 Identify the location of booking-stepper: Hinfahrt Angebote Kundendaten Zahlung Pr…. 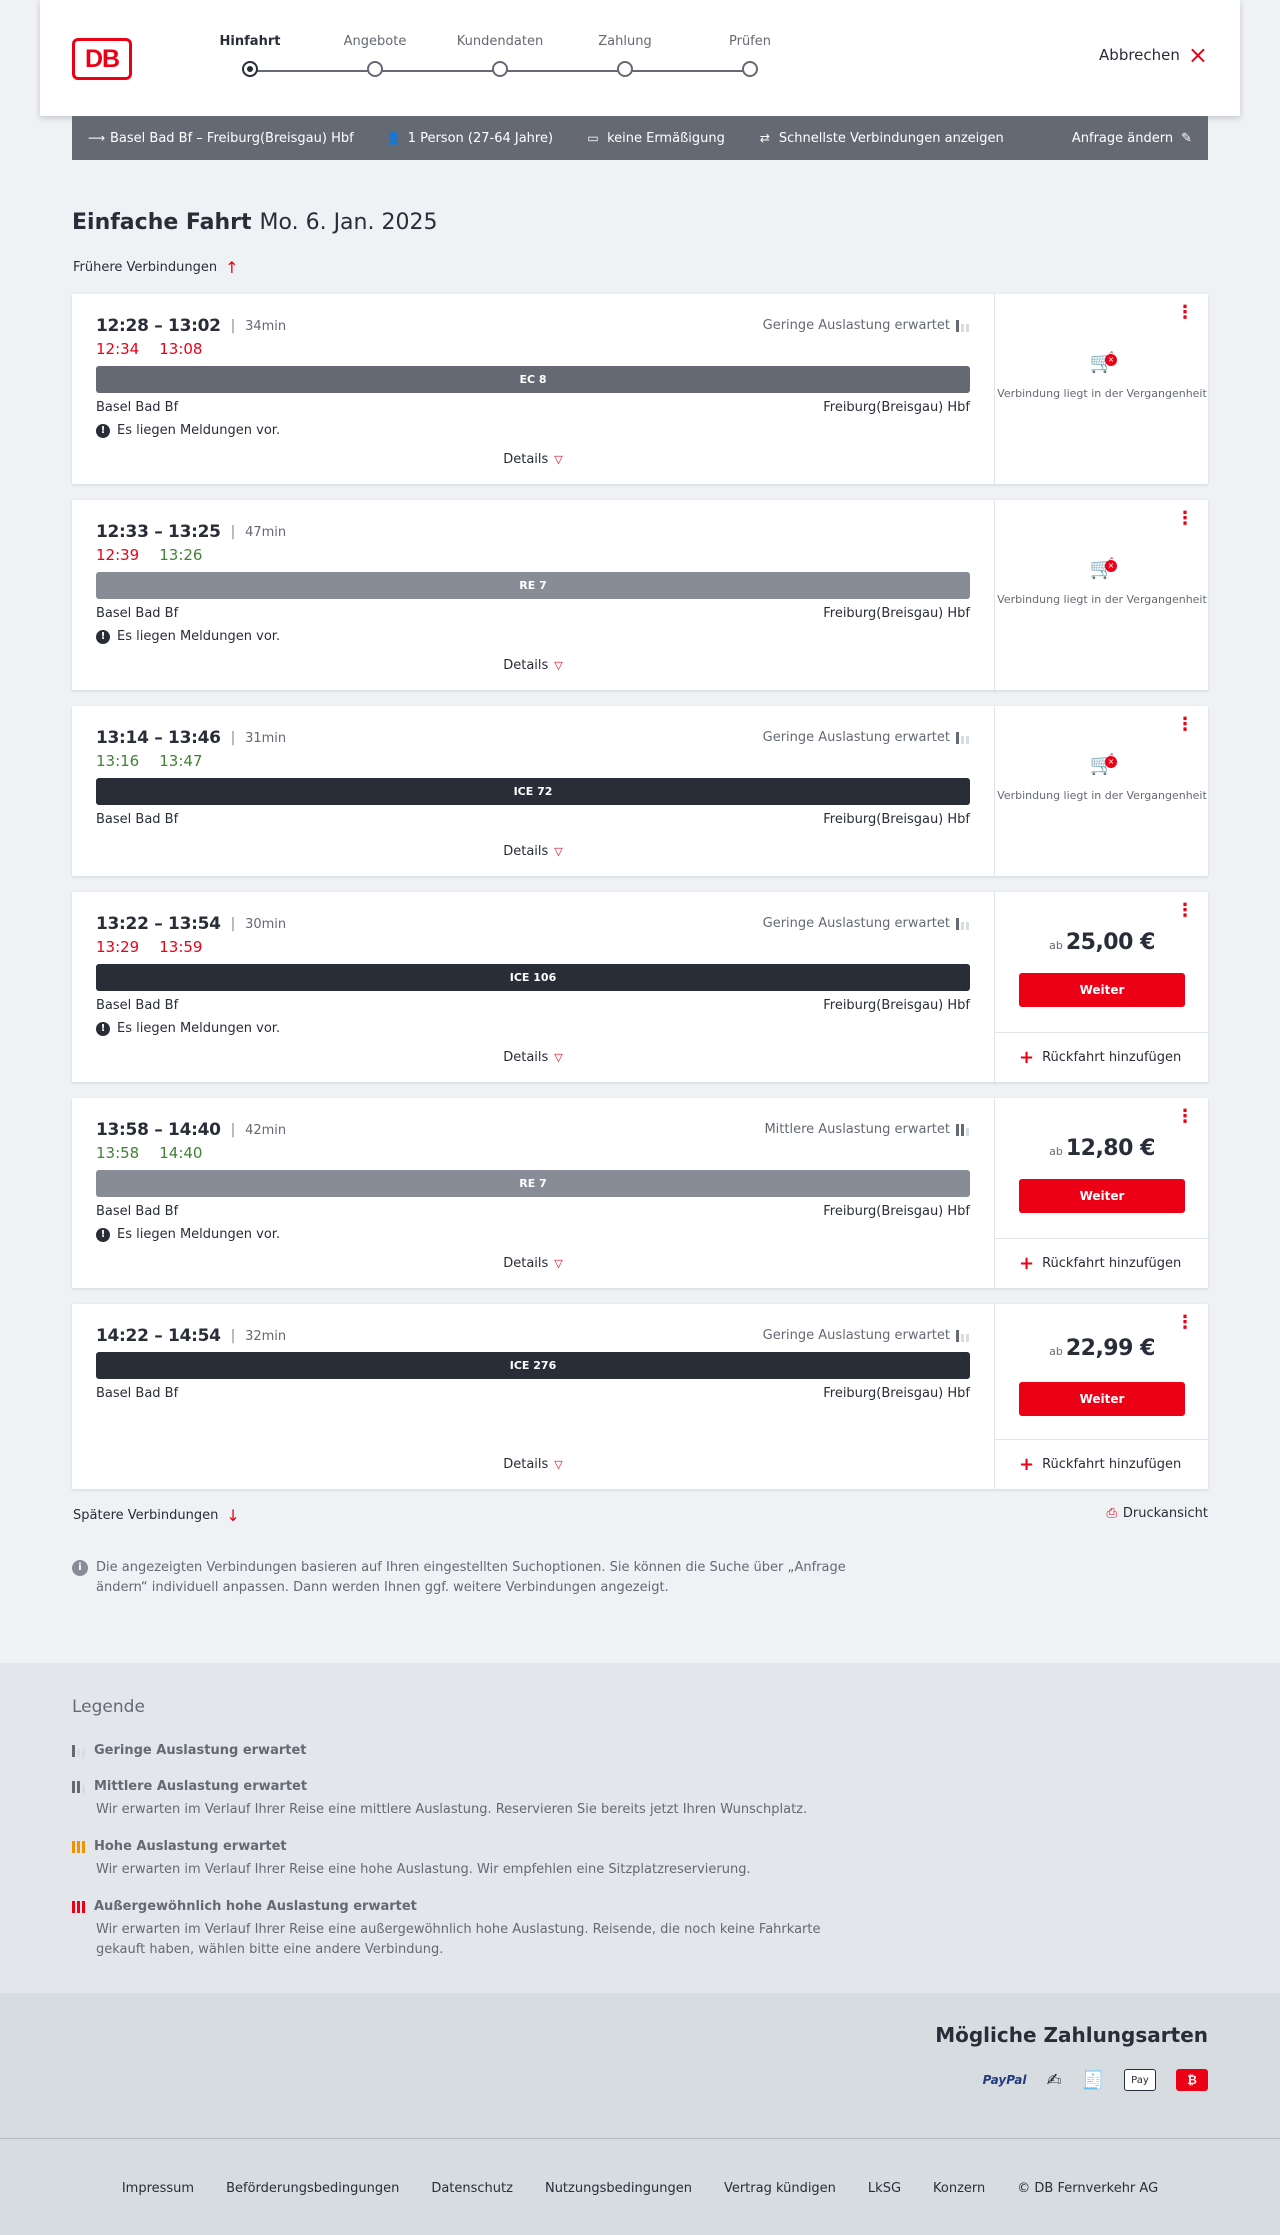
(490, 59).